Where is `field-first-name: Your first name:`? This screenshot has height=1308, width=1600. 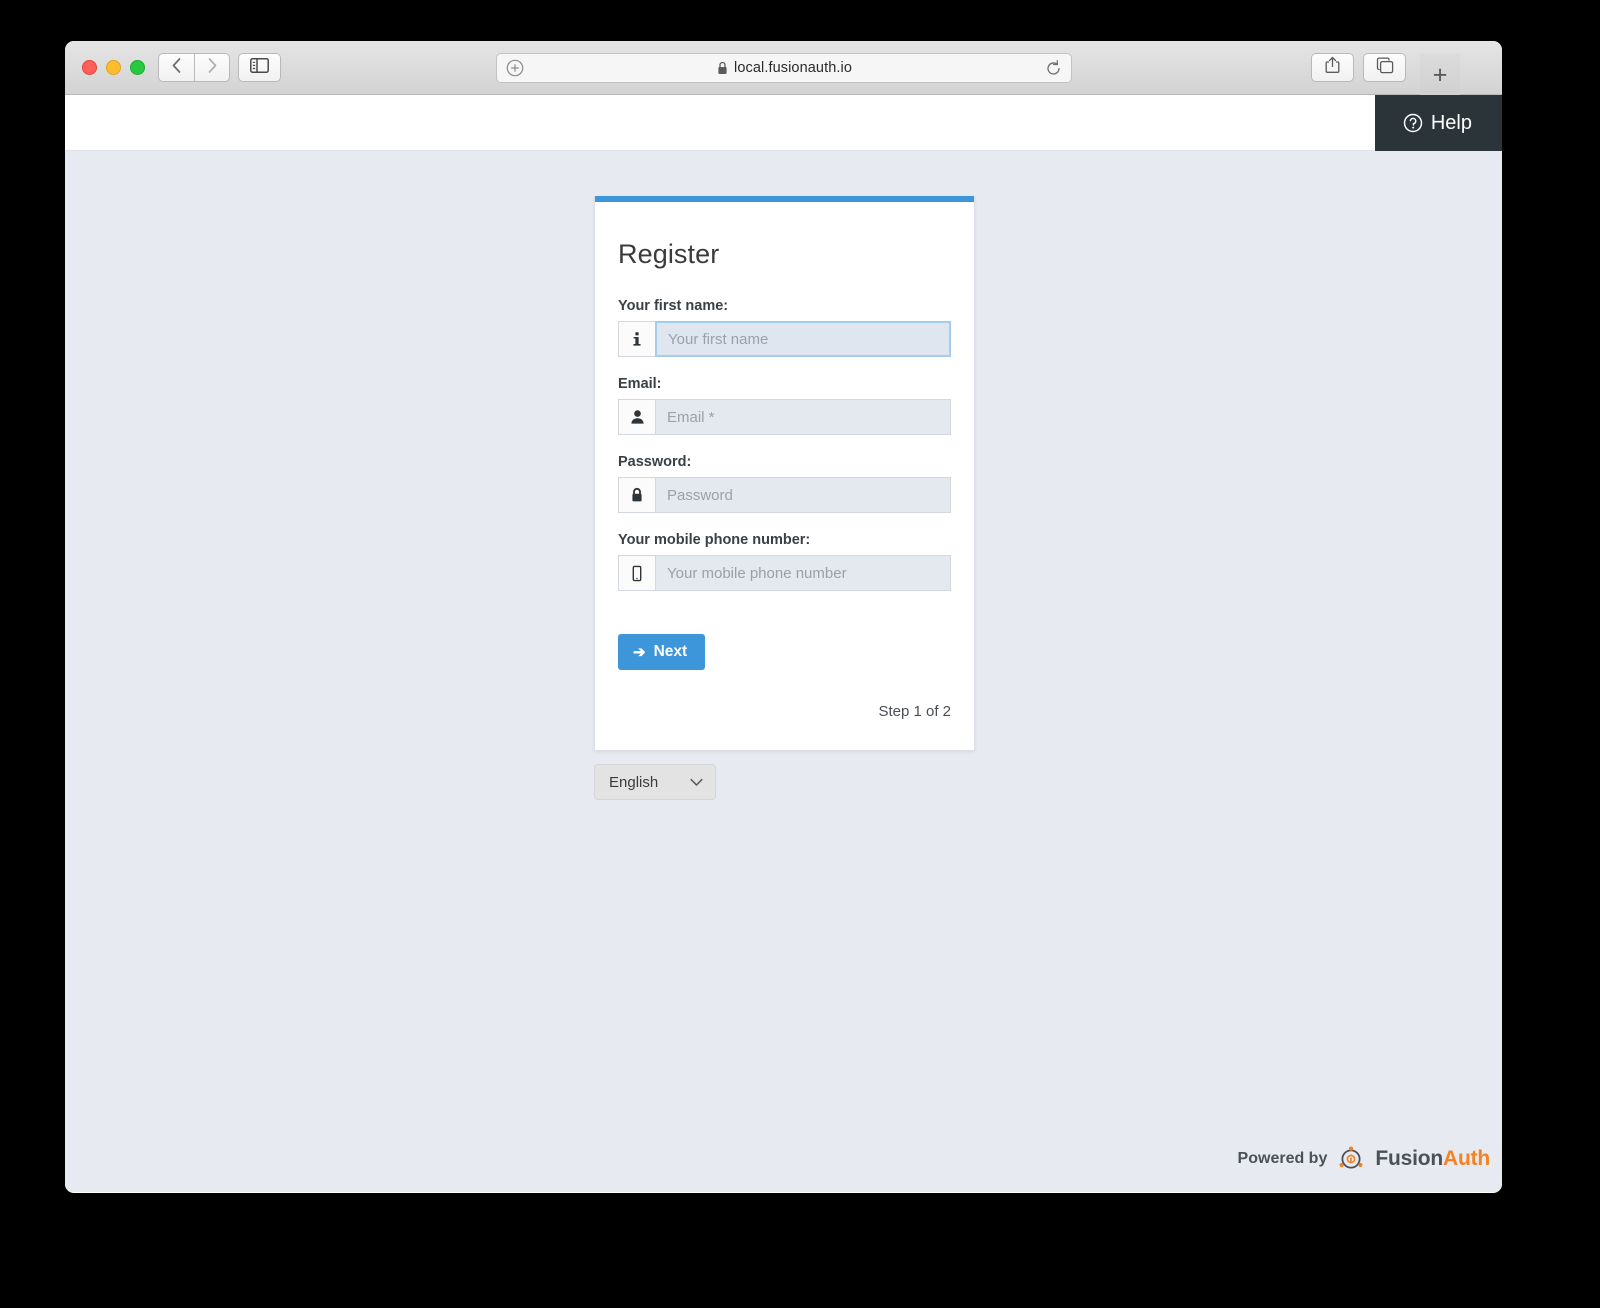
field-first-name: Your first name: is located at coordinates (784, 327).